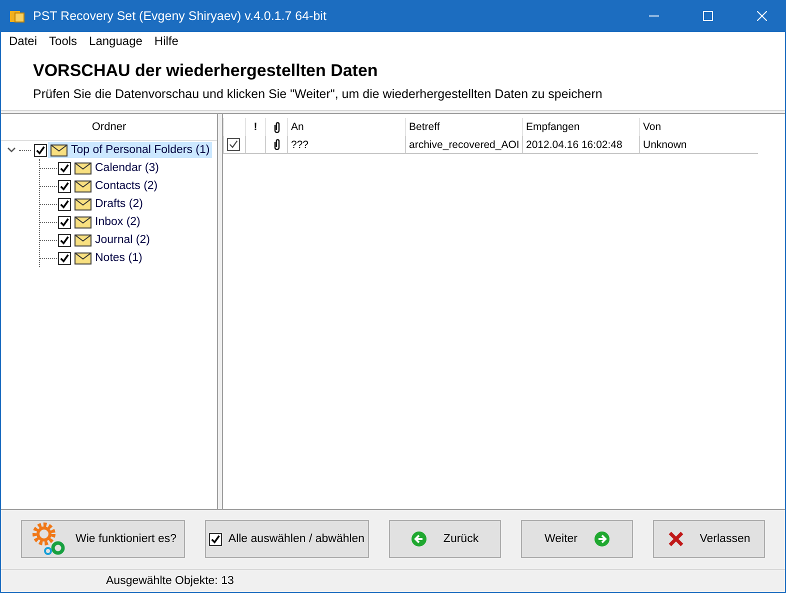 The width and height of the screenshot is (786, 593). Describe the element at coordinates (116, 168) in the screenshot. I see `tree-item: Calendar (3)` at that location.